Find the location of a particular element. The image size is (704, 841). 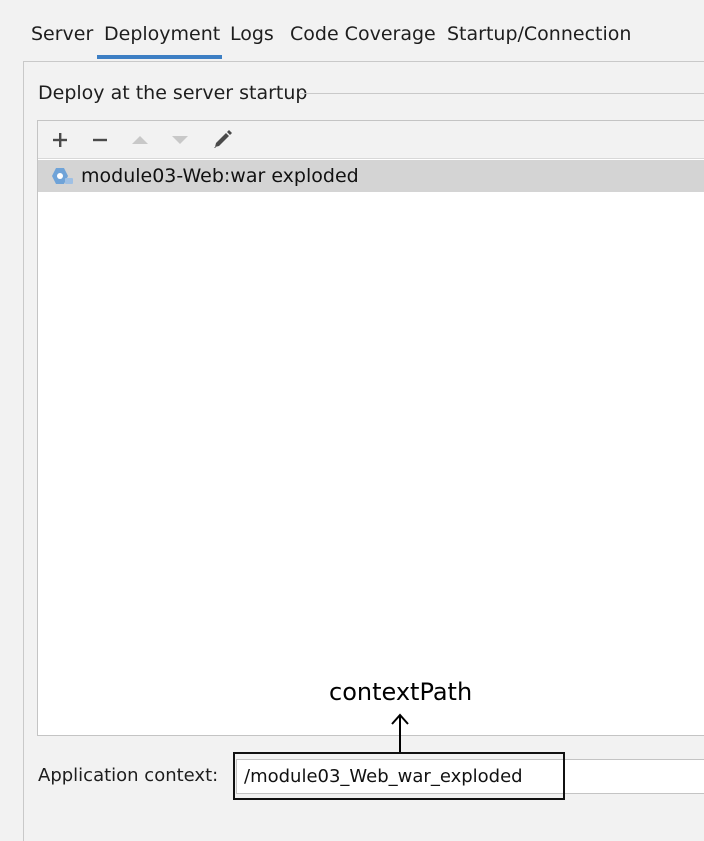

application-context-label: Application context: is located at coordinates (128, 775).